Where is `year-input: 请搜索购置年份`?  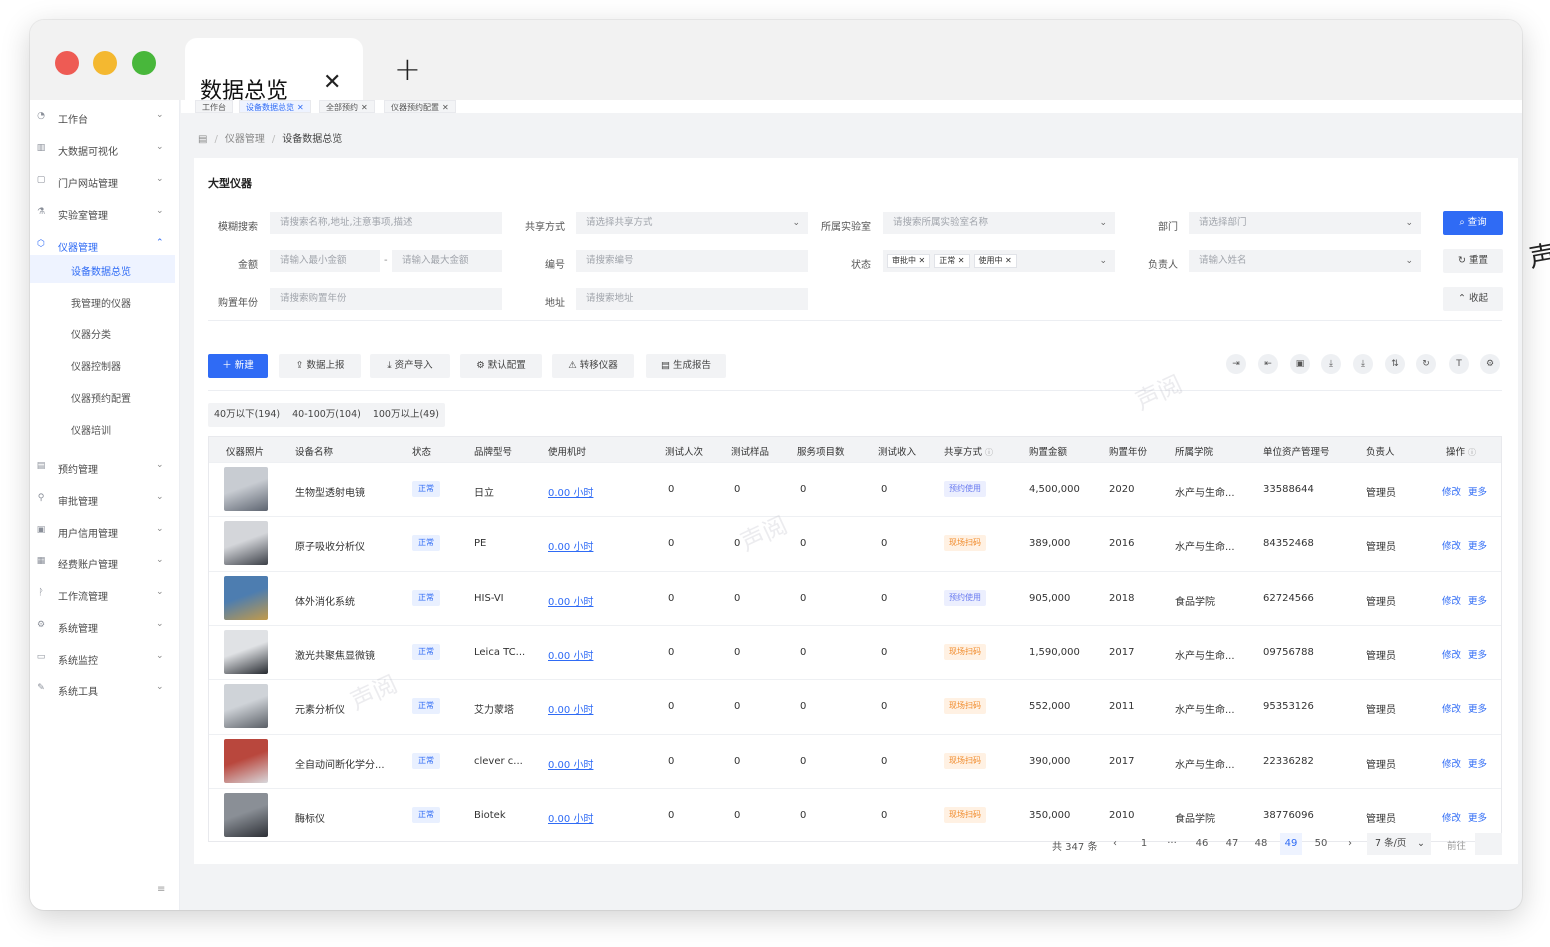 year-input: 请搜索购置年份 is located at coordinates (386, 299).